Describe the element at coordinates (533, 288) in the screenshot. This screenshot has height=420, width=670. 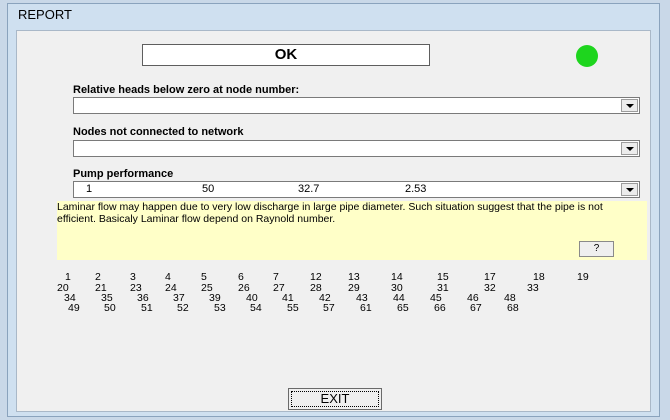
I see `node-number: 33` at that location.